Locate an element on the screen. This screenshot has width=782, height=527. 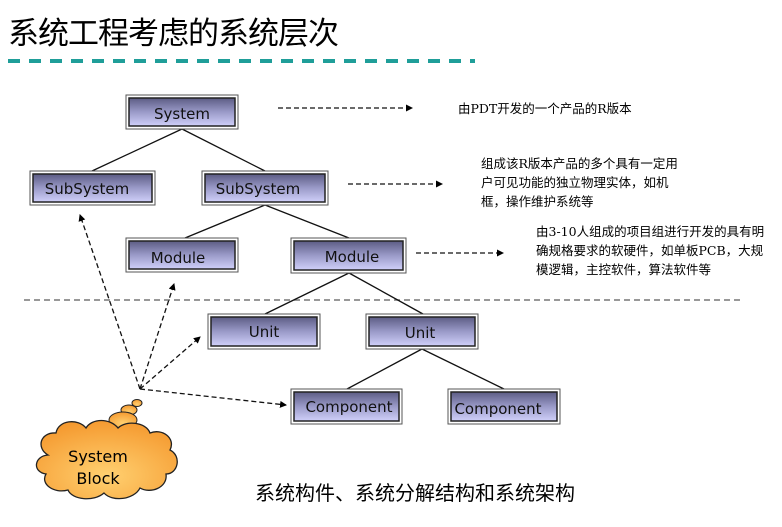
arrow-to-component is located at coordinates (213, 398).